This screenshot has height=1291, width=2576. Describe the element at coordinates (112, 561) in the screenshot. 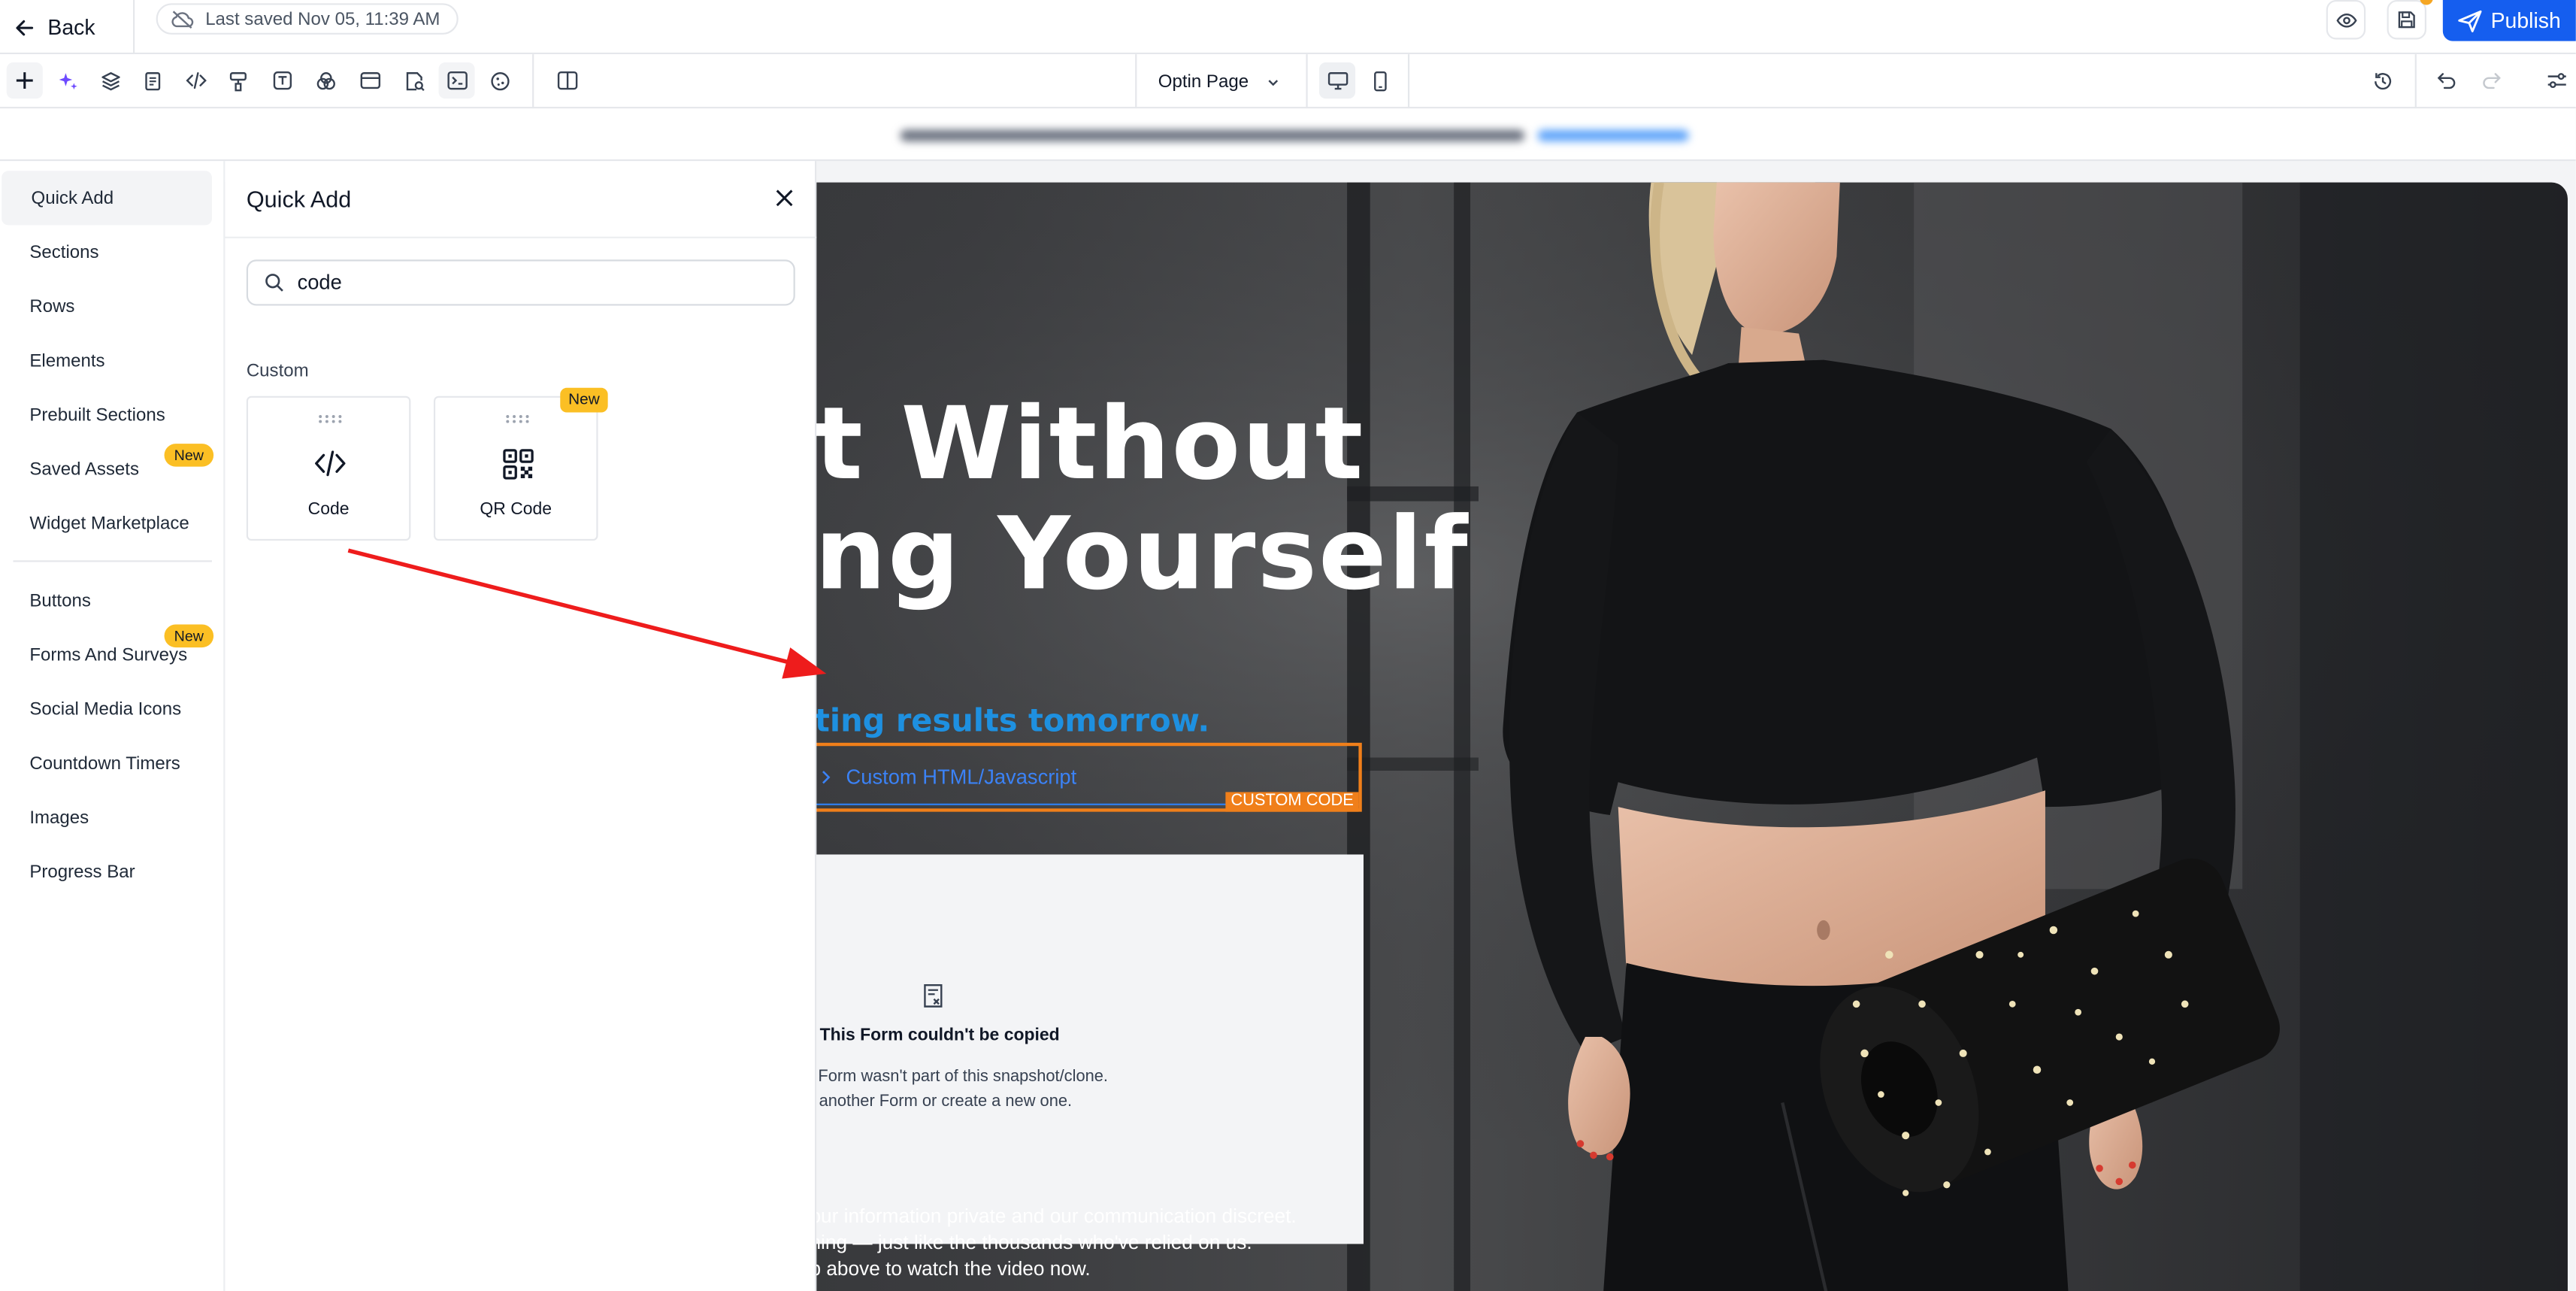

I see `nav-divider` at that location.